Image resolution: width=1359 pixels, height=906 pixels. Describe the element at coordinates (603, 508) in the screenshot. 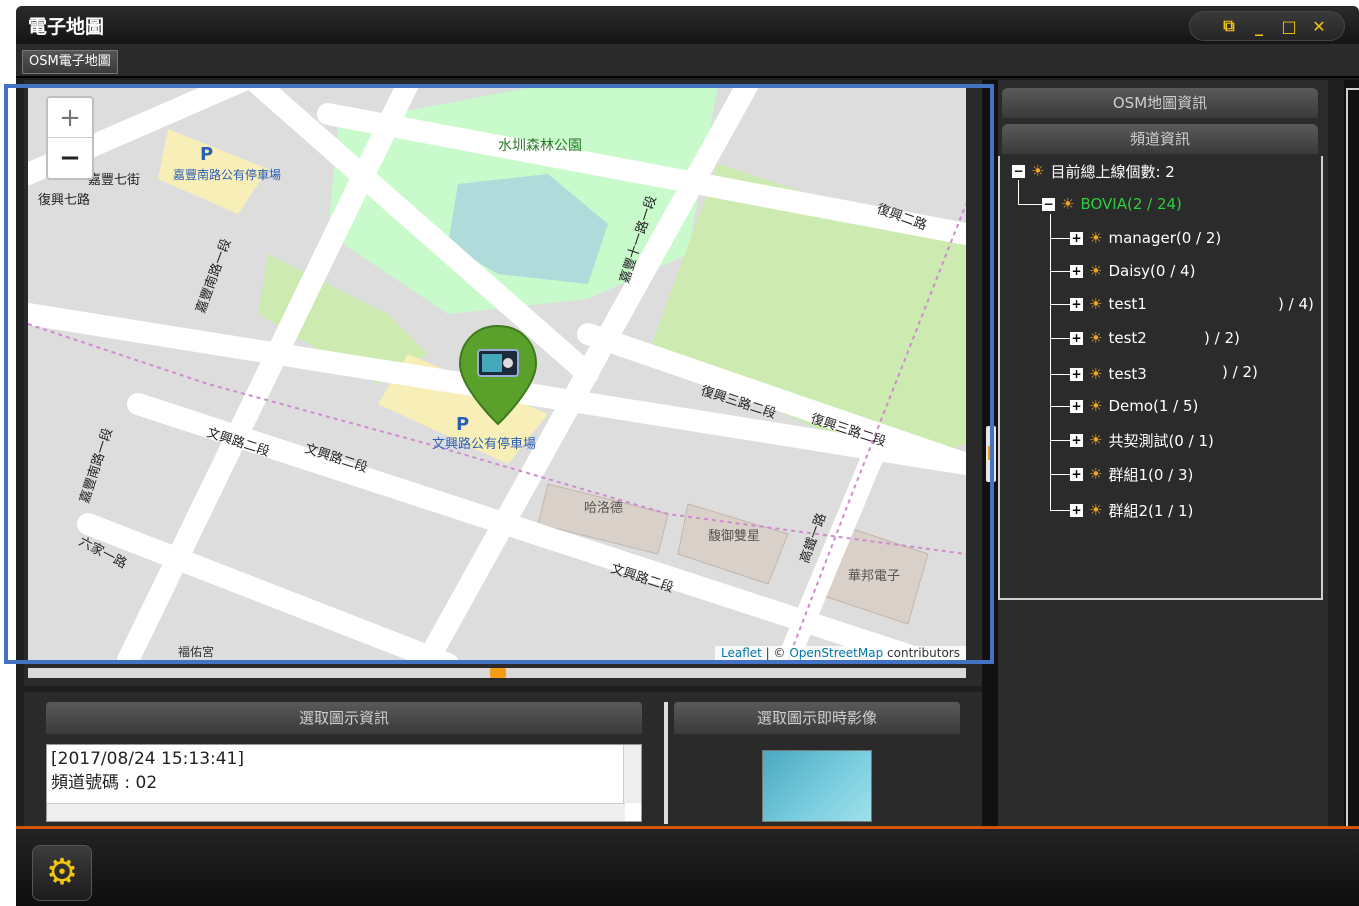

I see `label-halo: 哈洛德` at that location.